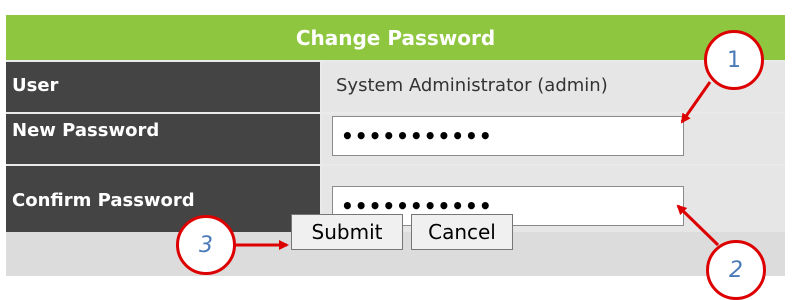 This screenshot has height=300, width=795. Describe the element at coordinates (462, 232) in the screenshot. I see `cancel-button: Cancel` at that location.